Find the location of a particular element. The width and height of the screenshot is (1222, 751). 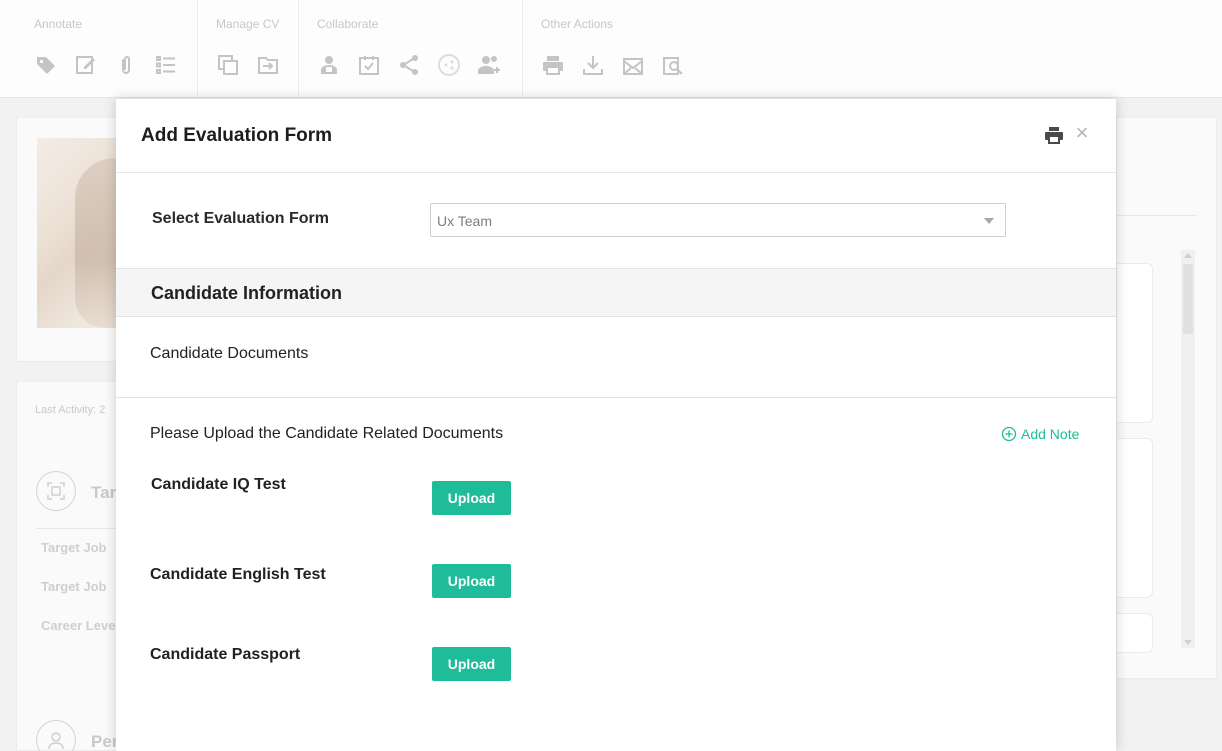

chevron-down-icon is located at coordinates (989, 221).